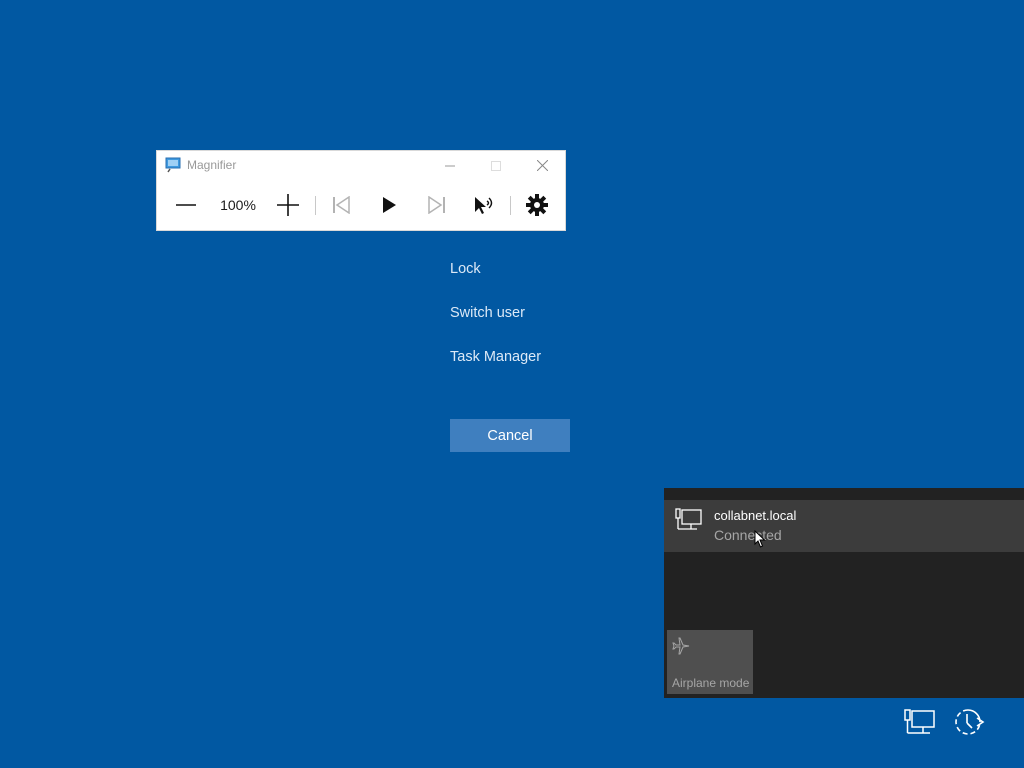 This screenshot has height=768, width=1024. I want to click on airplane-icon, so click(681, 648).